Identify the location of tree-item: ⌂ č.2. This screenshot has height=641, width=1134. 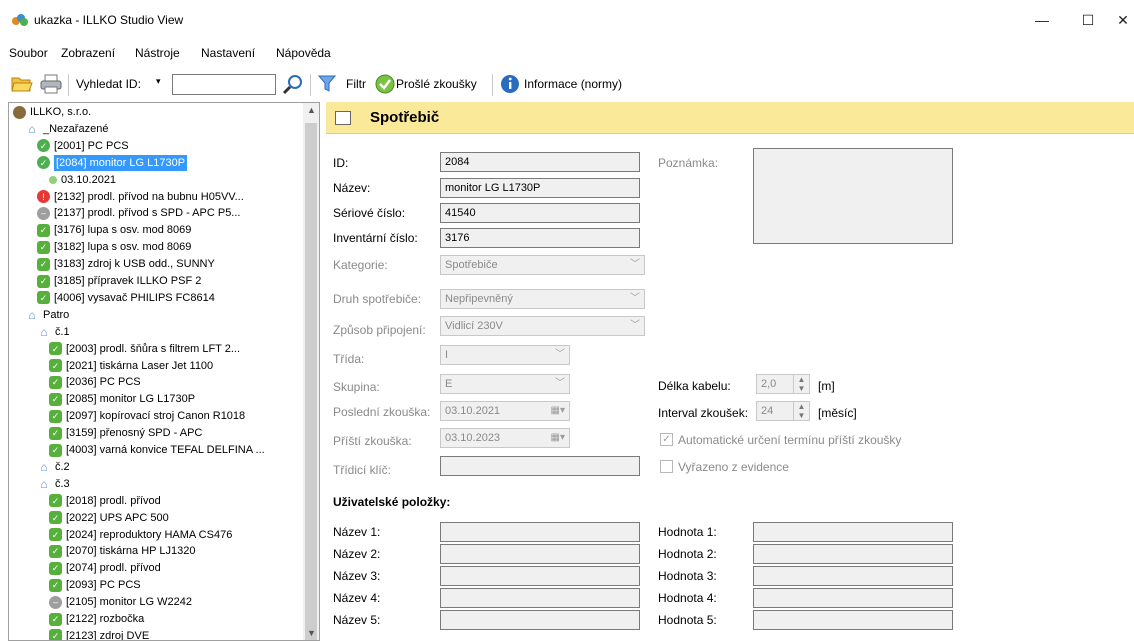
(53, 467).